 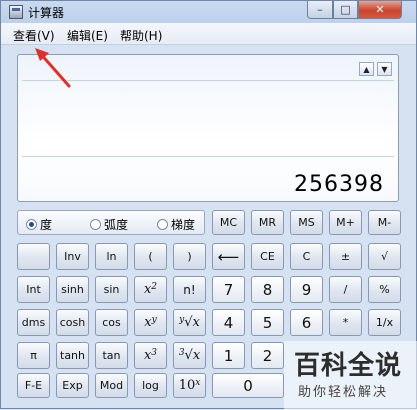 I want to click on backspace-button: ⟵, so click(x=228, y=256).